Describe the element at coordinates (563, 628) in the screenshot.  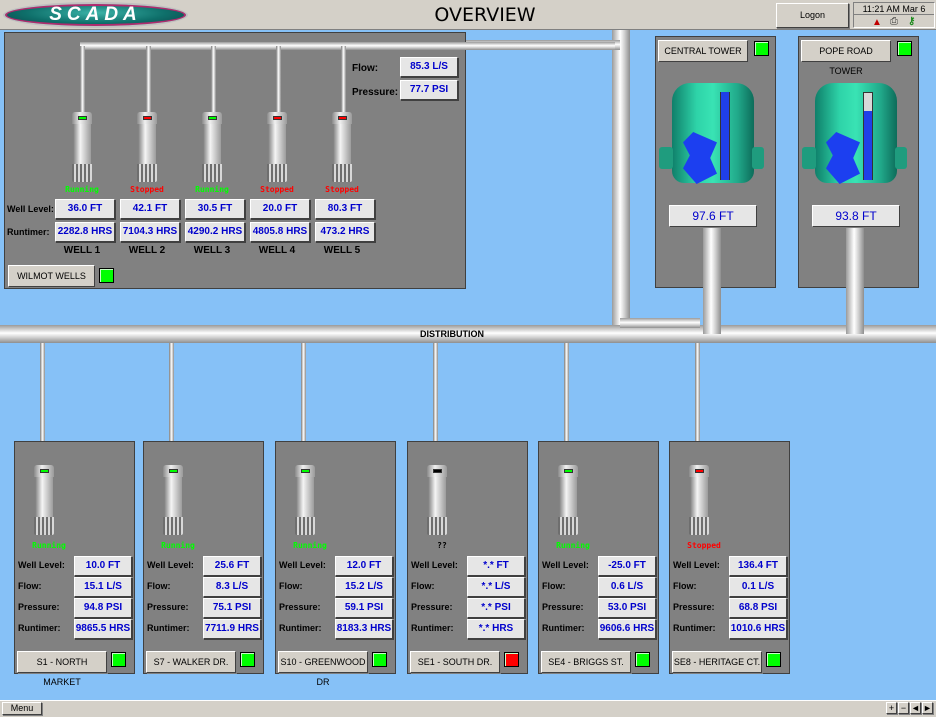
I see `station-5-runtimer-label: Runtimer:` at that location.